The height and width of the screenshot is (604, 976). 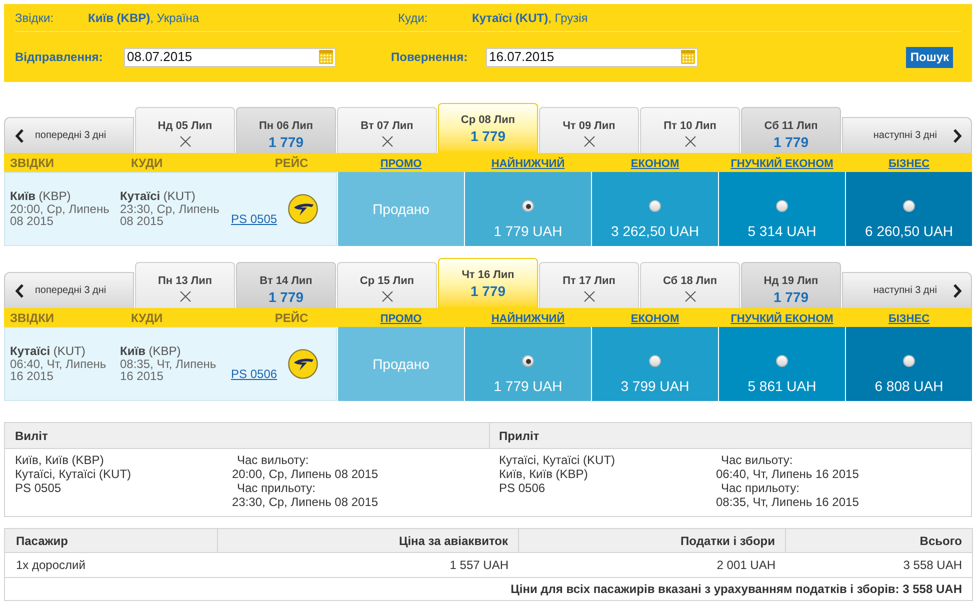 I want to click on time-value: 06:40, Чт, Липень 16 2015, so click(x=787, y=474).